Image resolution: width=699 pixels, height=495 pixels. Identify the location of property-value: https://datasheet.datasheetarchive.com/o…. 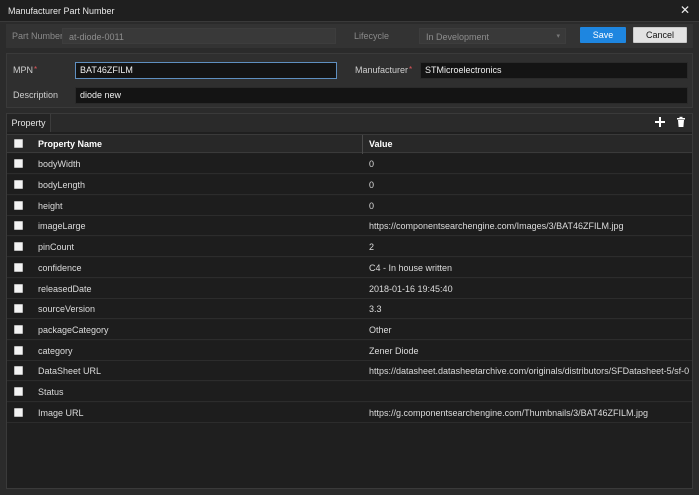
(530, 371).